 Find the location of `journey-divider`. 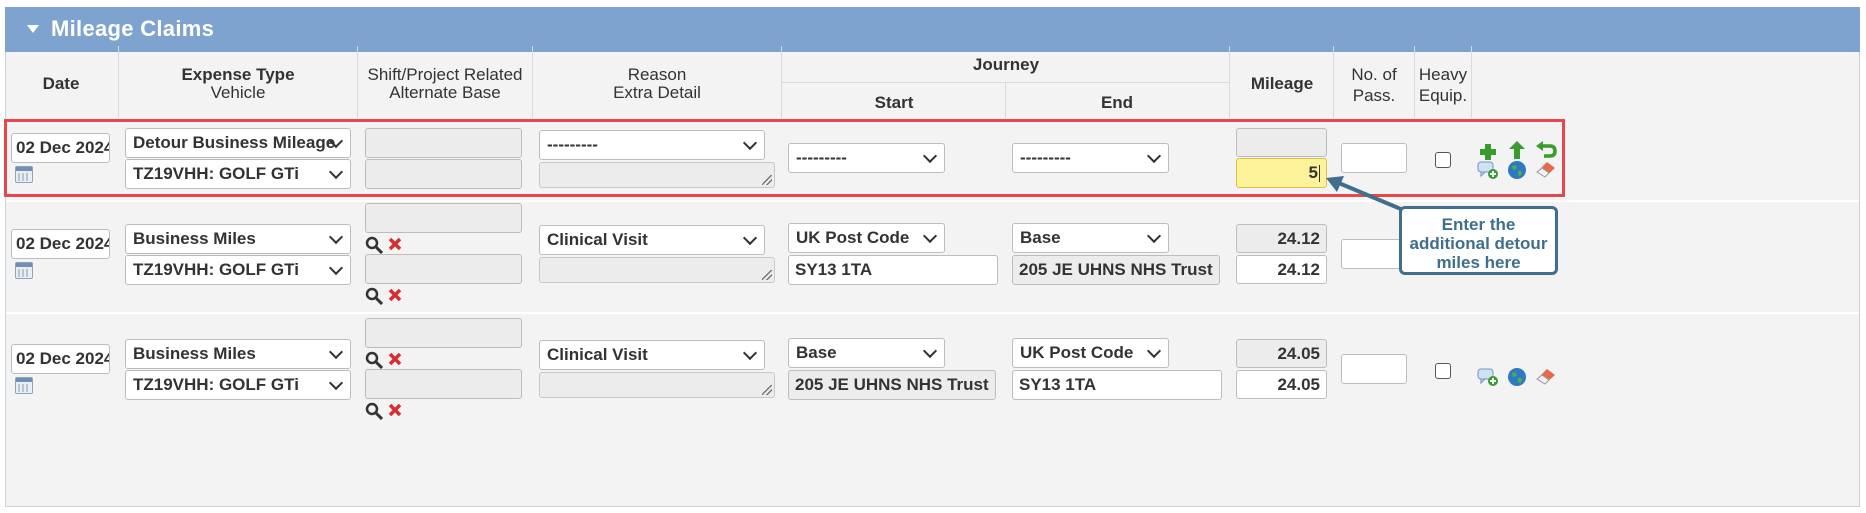

journey-divider is located at coordinates (1005, 82).